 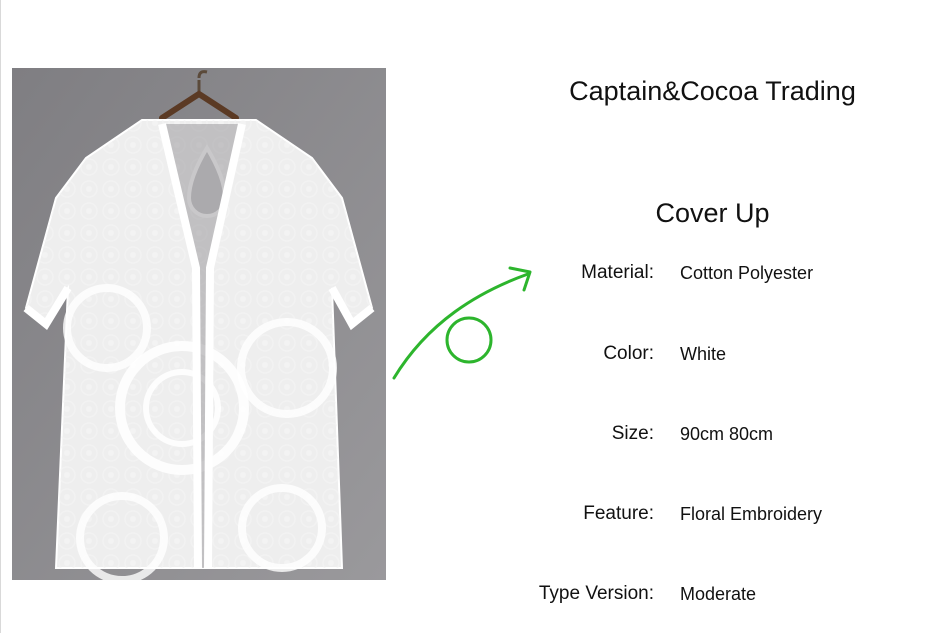 What do you see at coordinates (712, 213) in the screenshot?
I see `product-title: Cover Up` at bounding box center [712, 213].